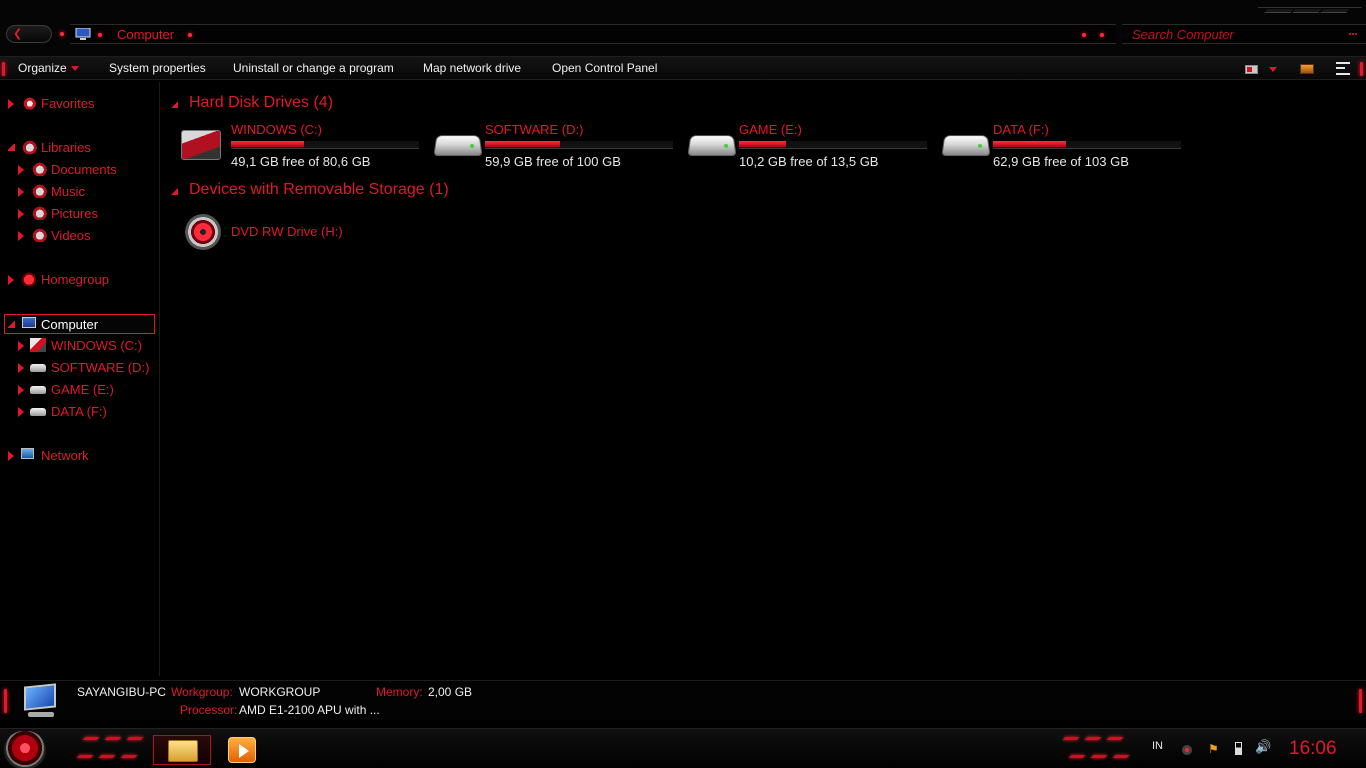 The width and height of the screenshot is (1366, 768). Describe the element at coordinates (209, 710) in the screenshot. I see `processor-label: Processor:` at that location.